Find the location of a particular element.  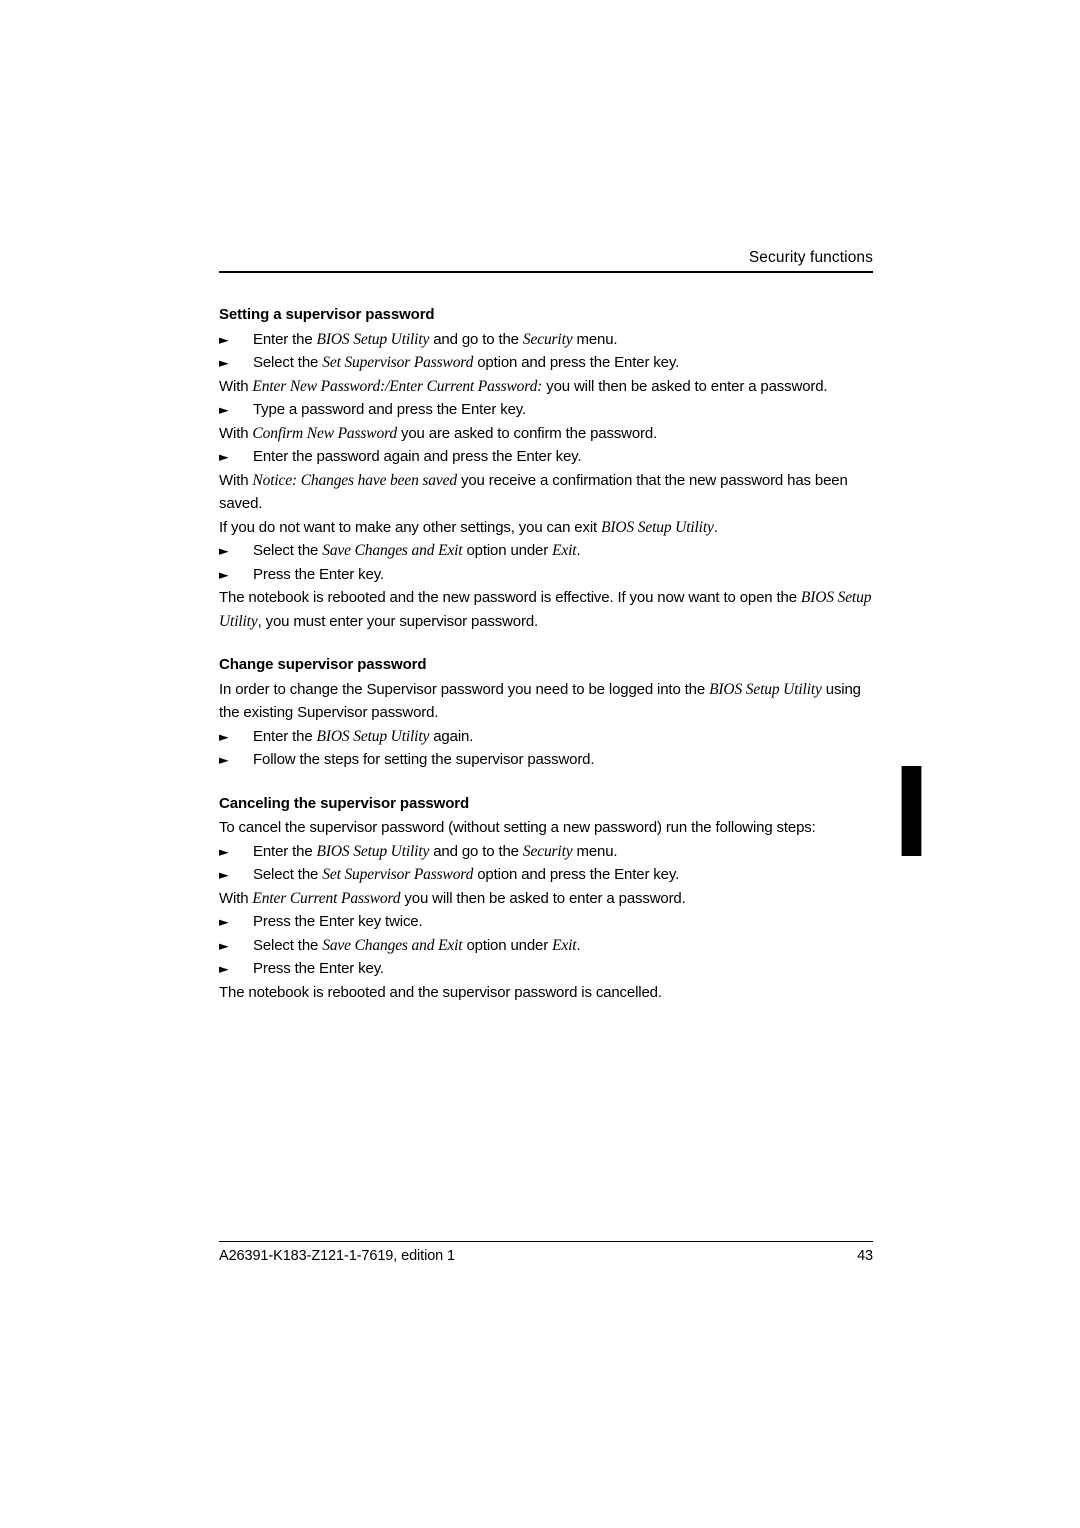

header-rule is located at coordinates (546, 272).